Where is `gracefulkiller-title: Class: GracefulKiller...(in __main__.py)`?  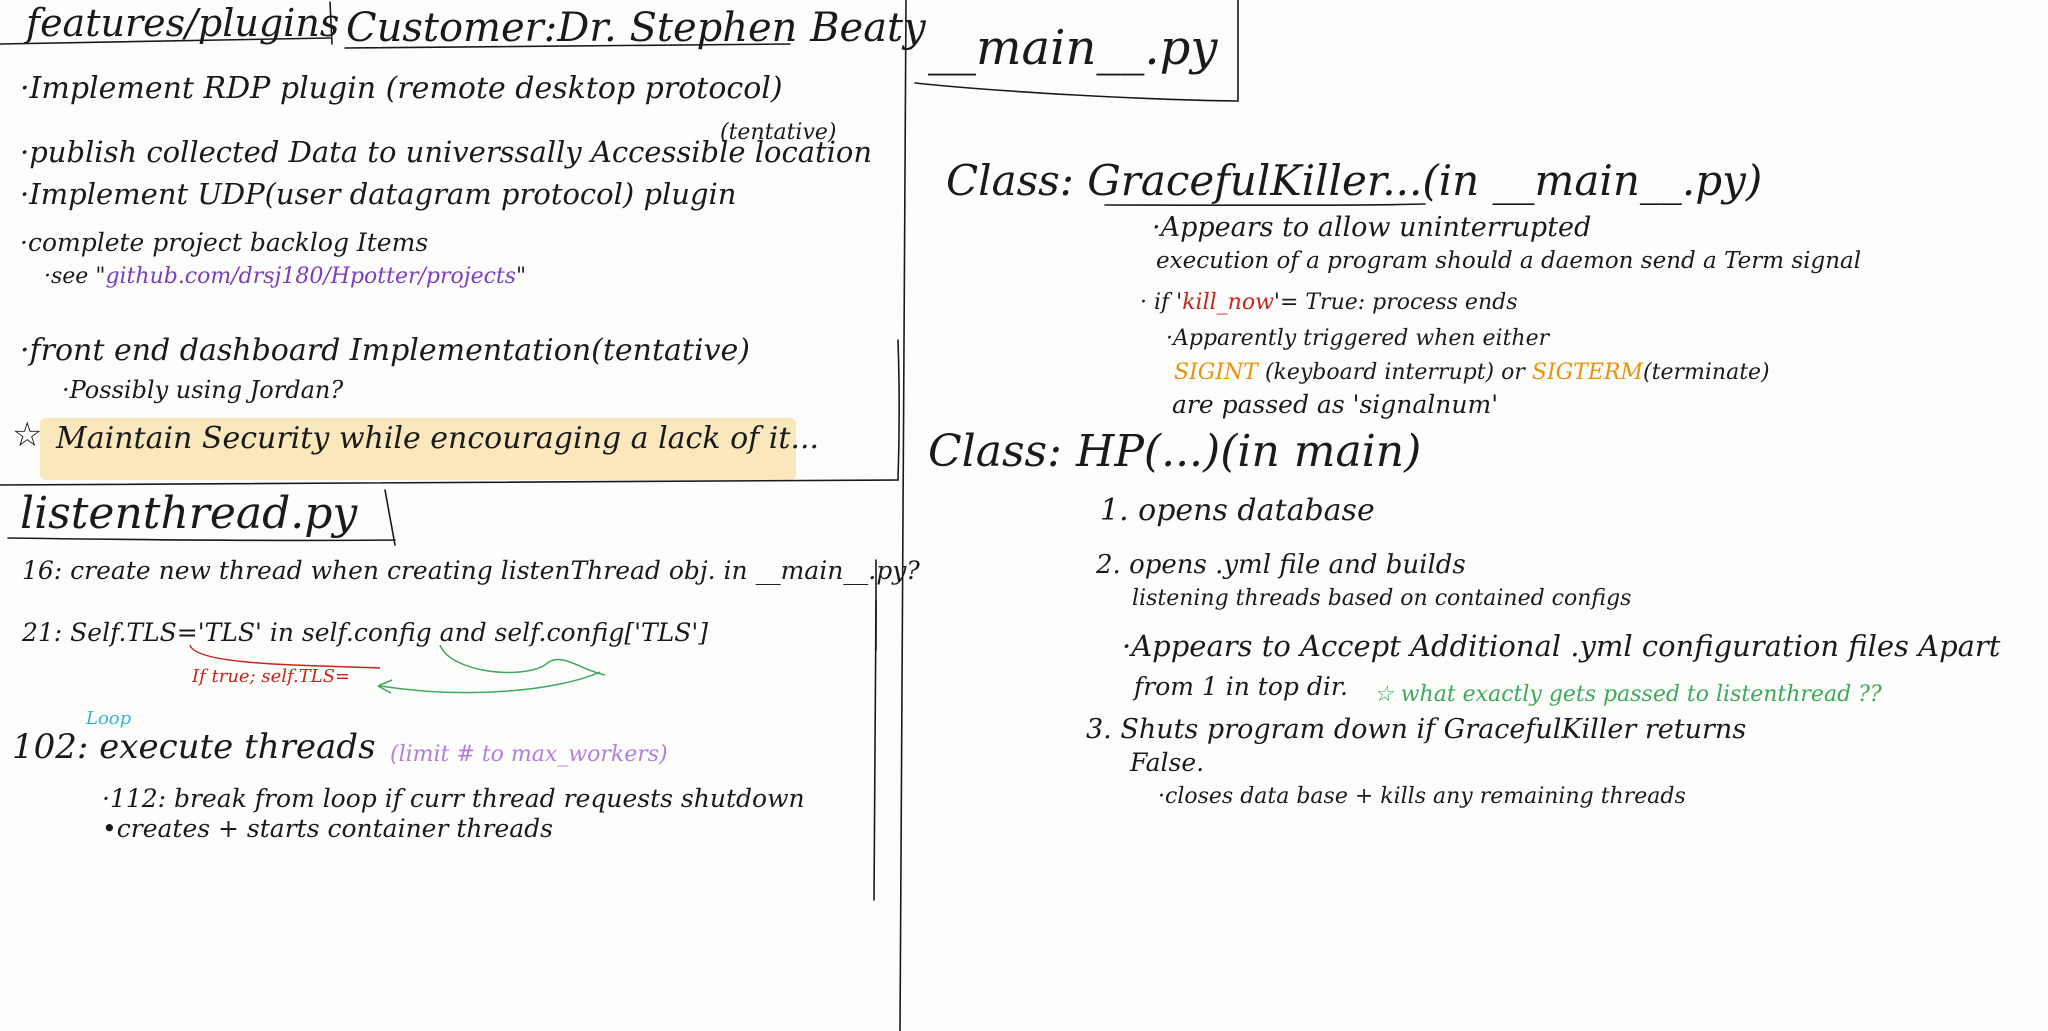 gracefulkiller-title: Class: GracefulKiller...(in __main__.py) is located at coordinates (1354, 180).